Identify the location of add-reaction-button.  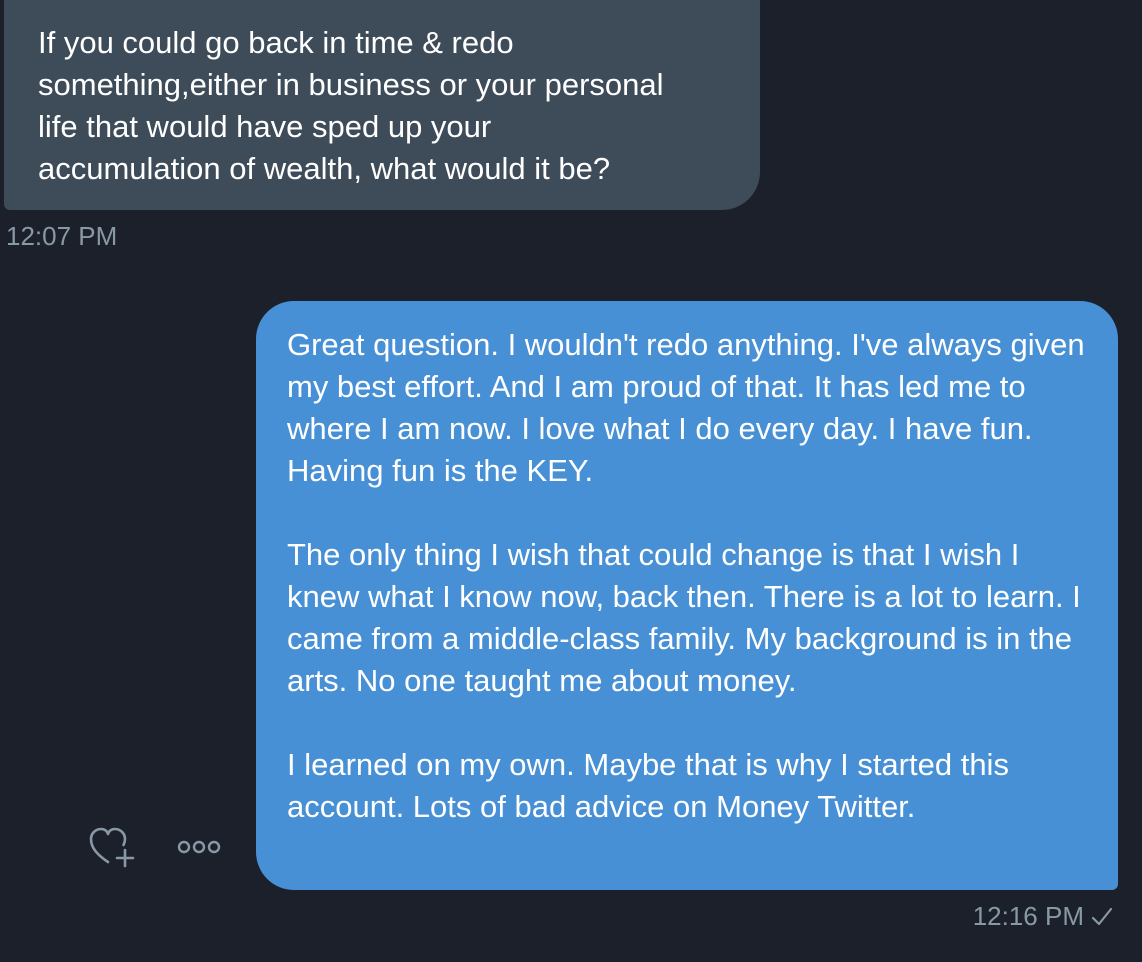
(114, 847).